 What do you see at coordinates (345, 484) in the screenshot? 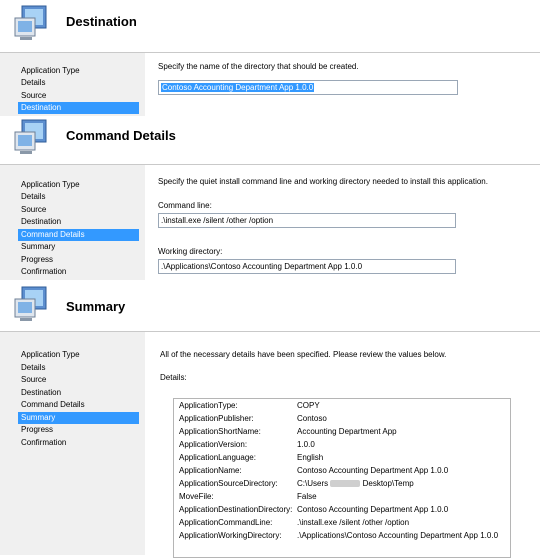
I see `redacted-username` at bounding box center [345, 484].